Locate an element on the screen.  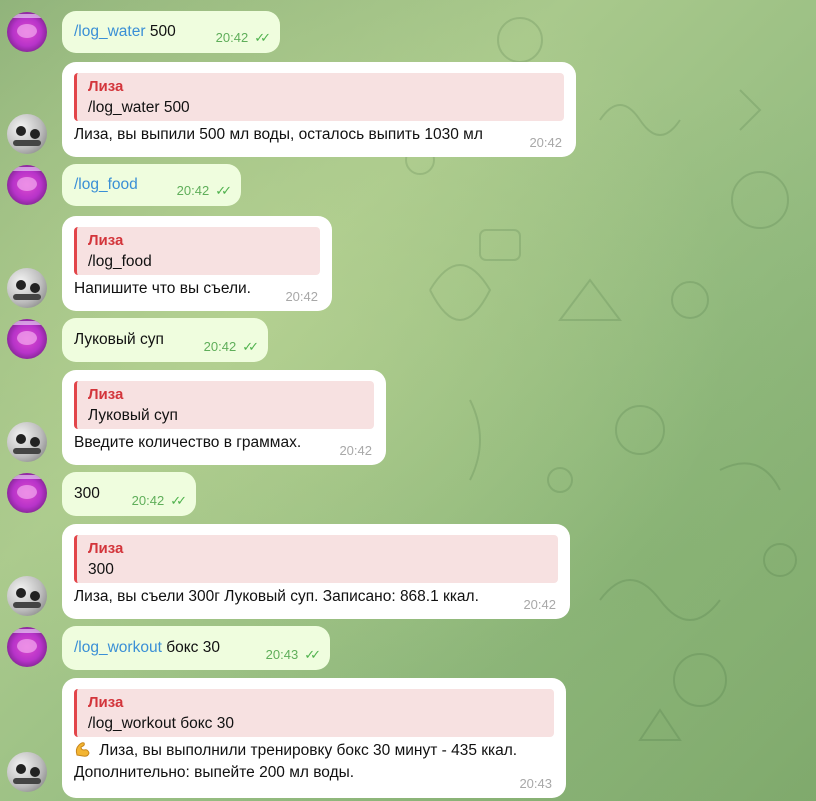
outgoing-message: 300 20:42 ✓✓ is located at coordinates (129, 494).